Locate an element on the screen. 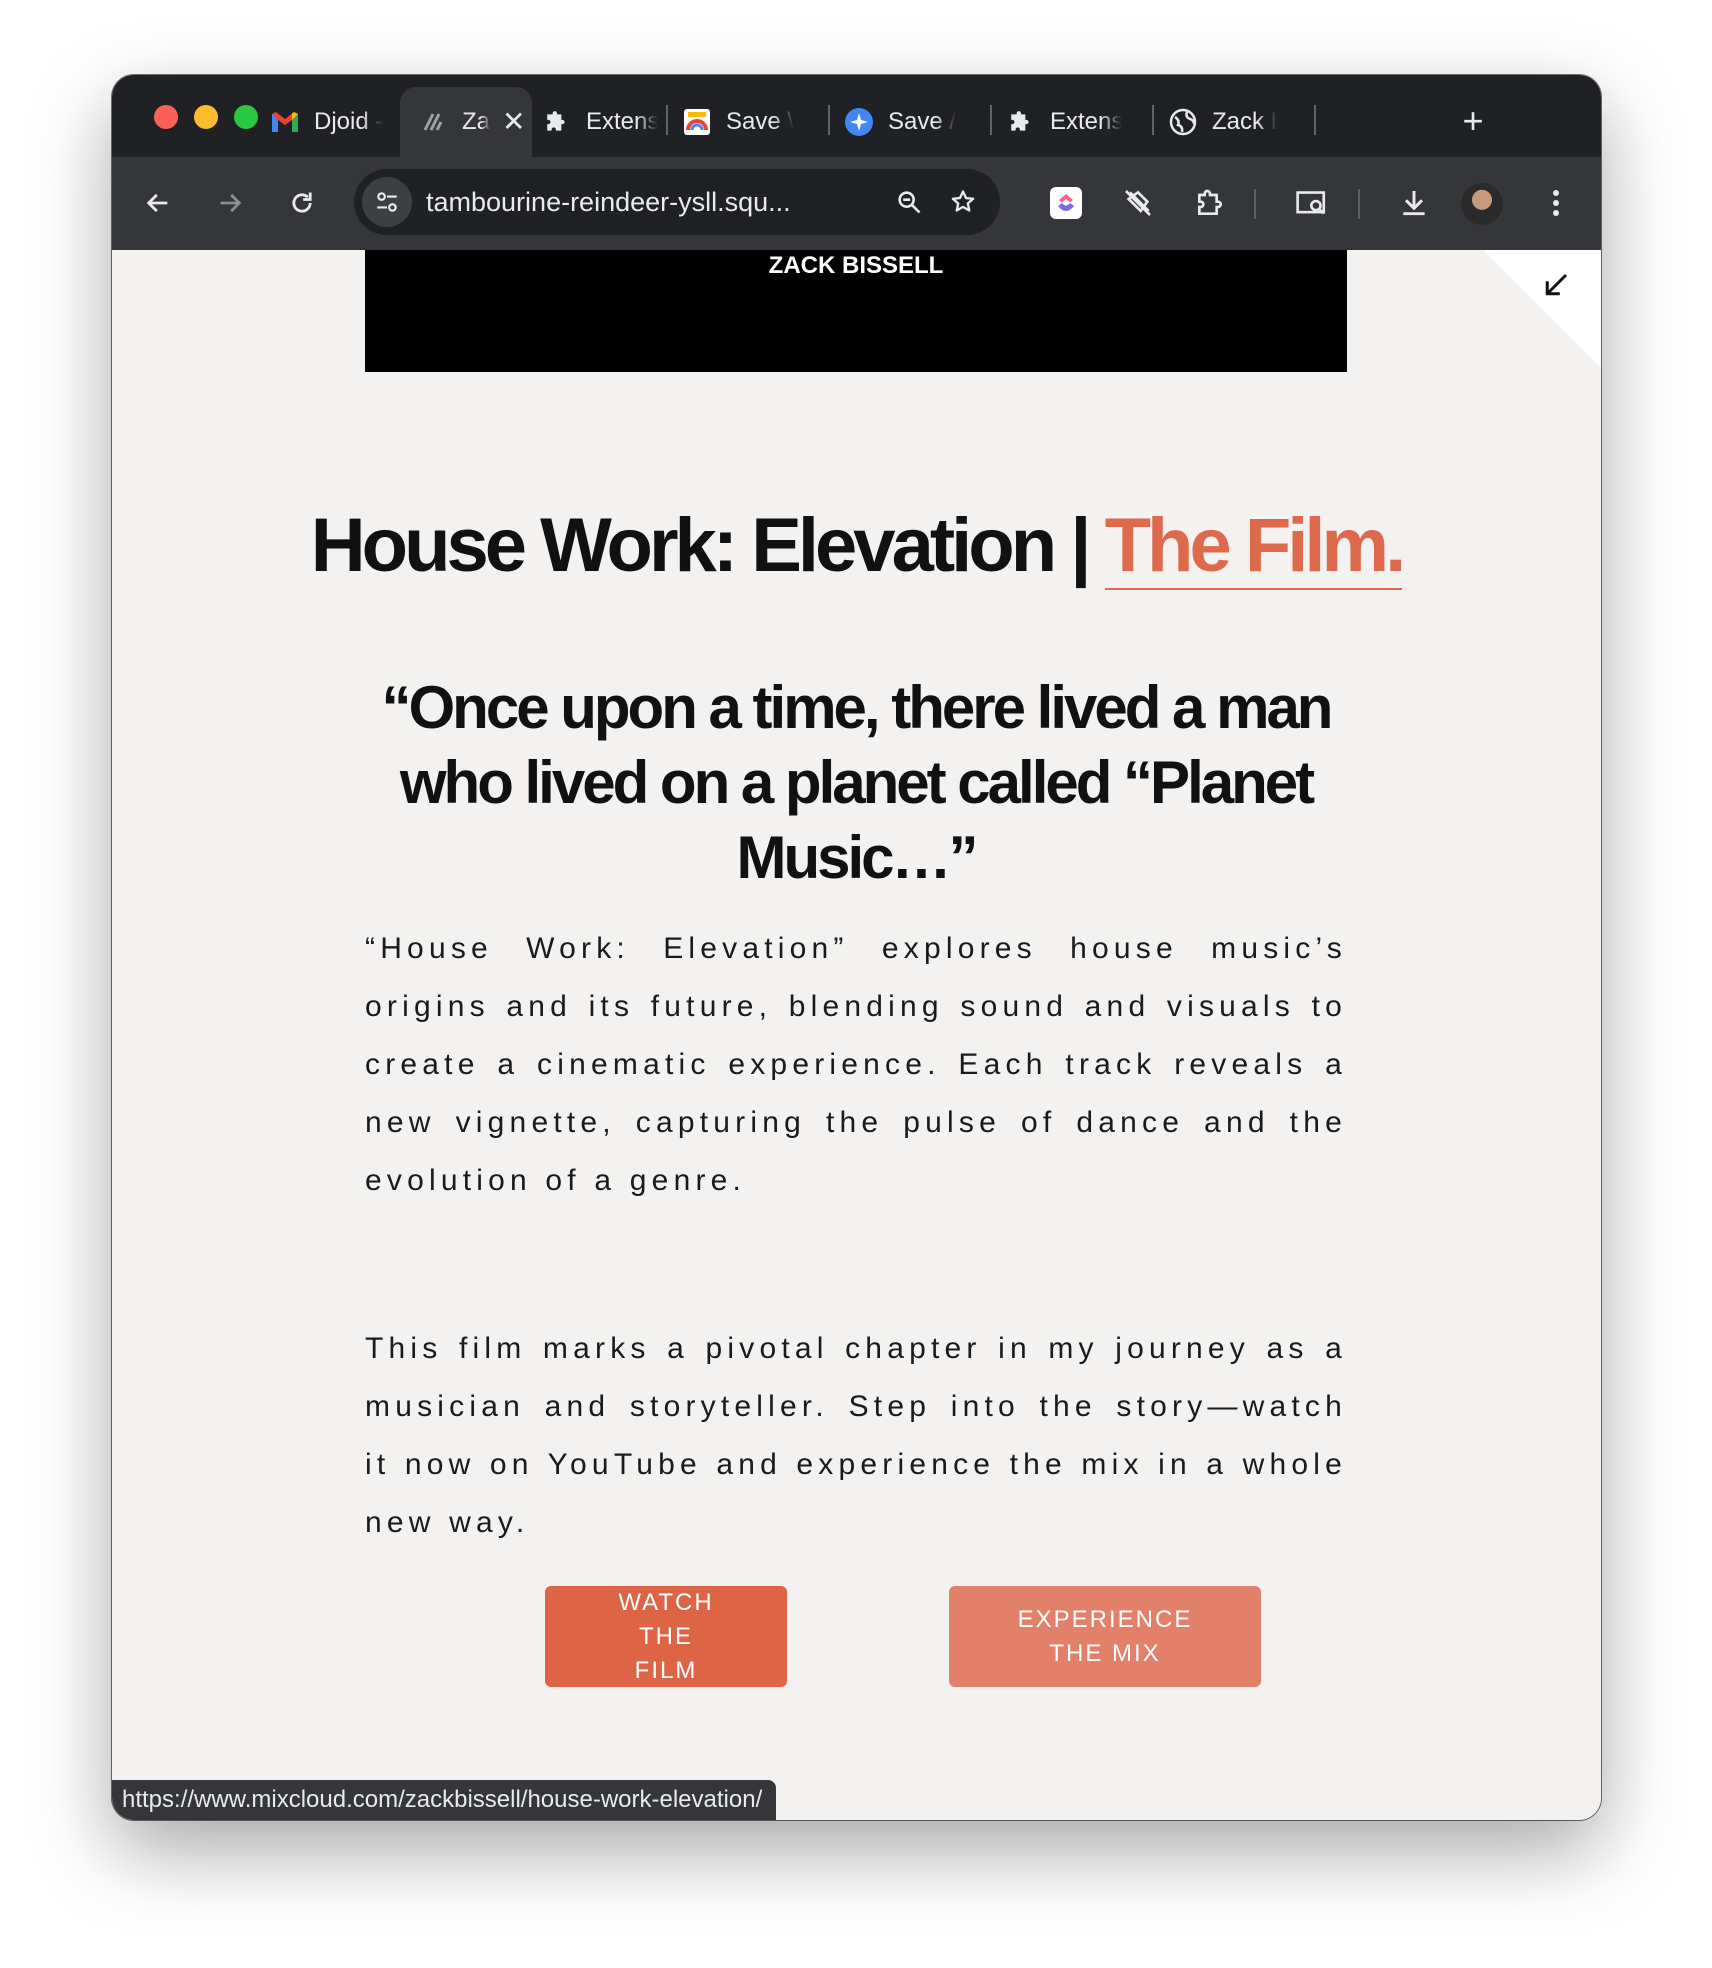  reload-icon is located at coordinates (302, 202).